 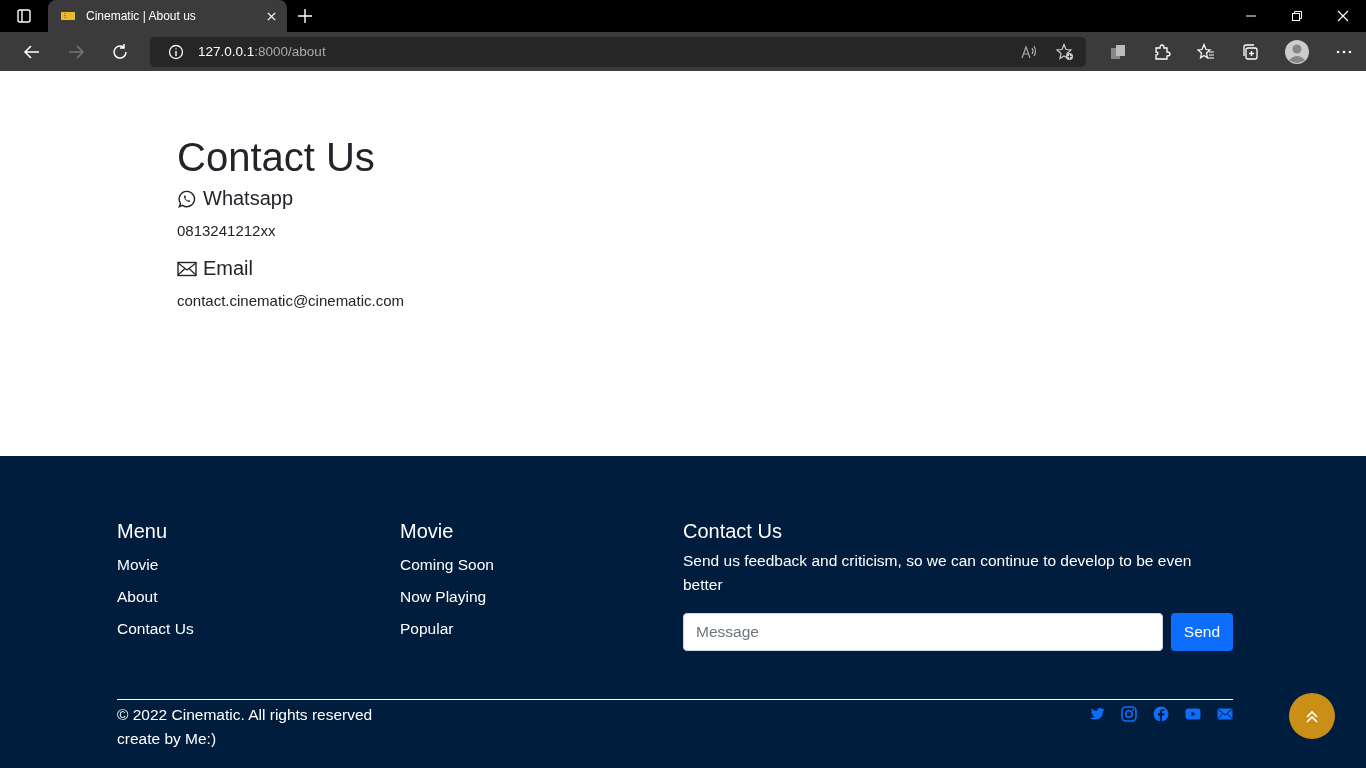 What do you see at coordinates (1129, 714) in the screenshot?
I see `instagram-icon` at bounding box center [1129, 714].